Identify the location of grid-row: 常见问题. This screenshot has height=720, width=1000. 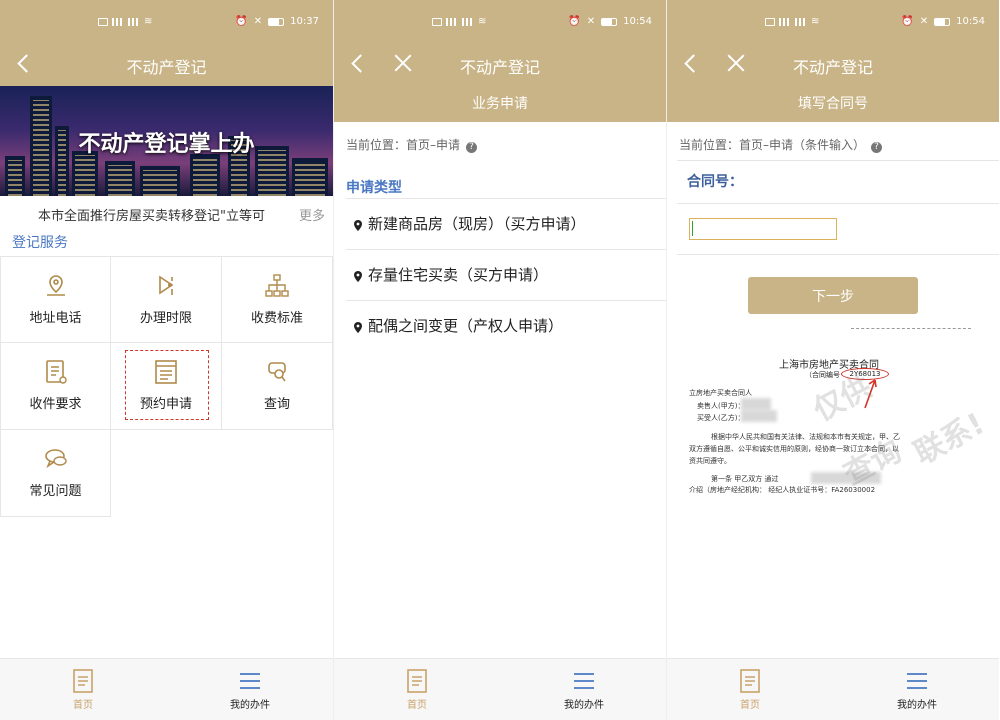
(166, 473).